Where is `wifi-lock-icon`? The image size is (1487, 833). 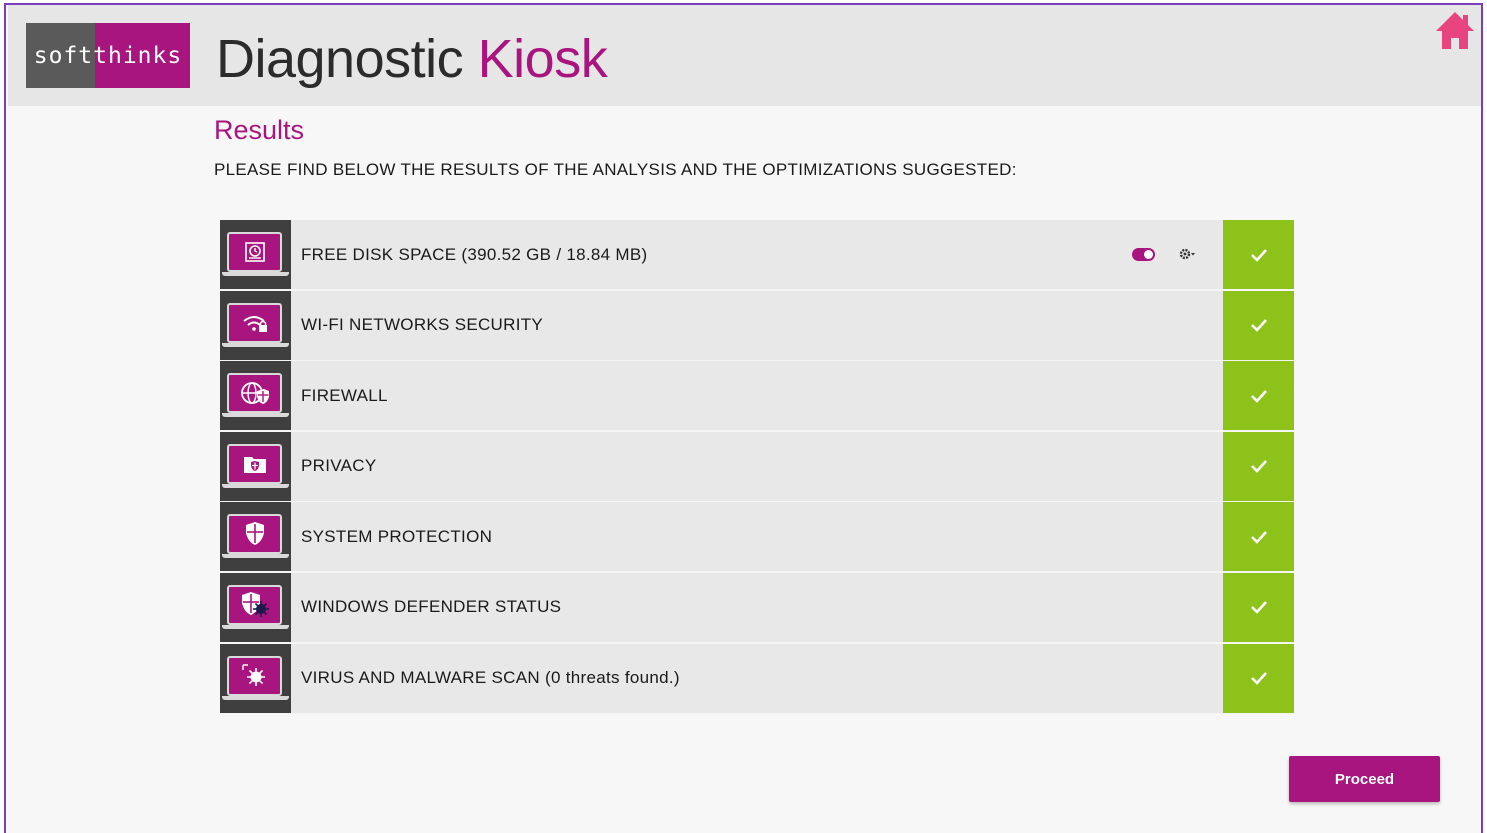
wifi-lock-icon is located at coordinates (254, 322).